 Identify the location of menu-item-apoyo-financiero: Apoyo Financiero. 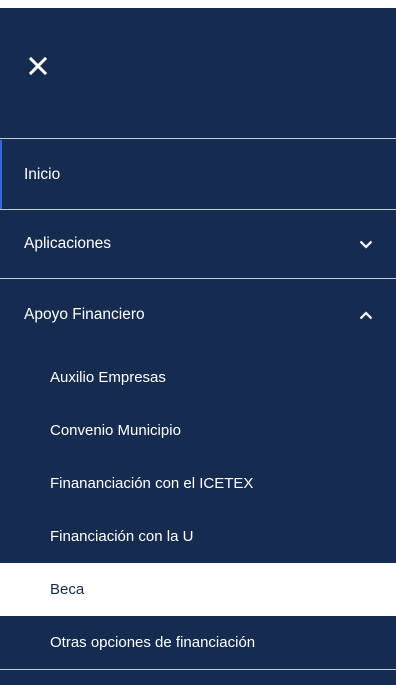
(198, 315).